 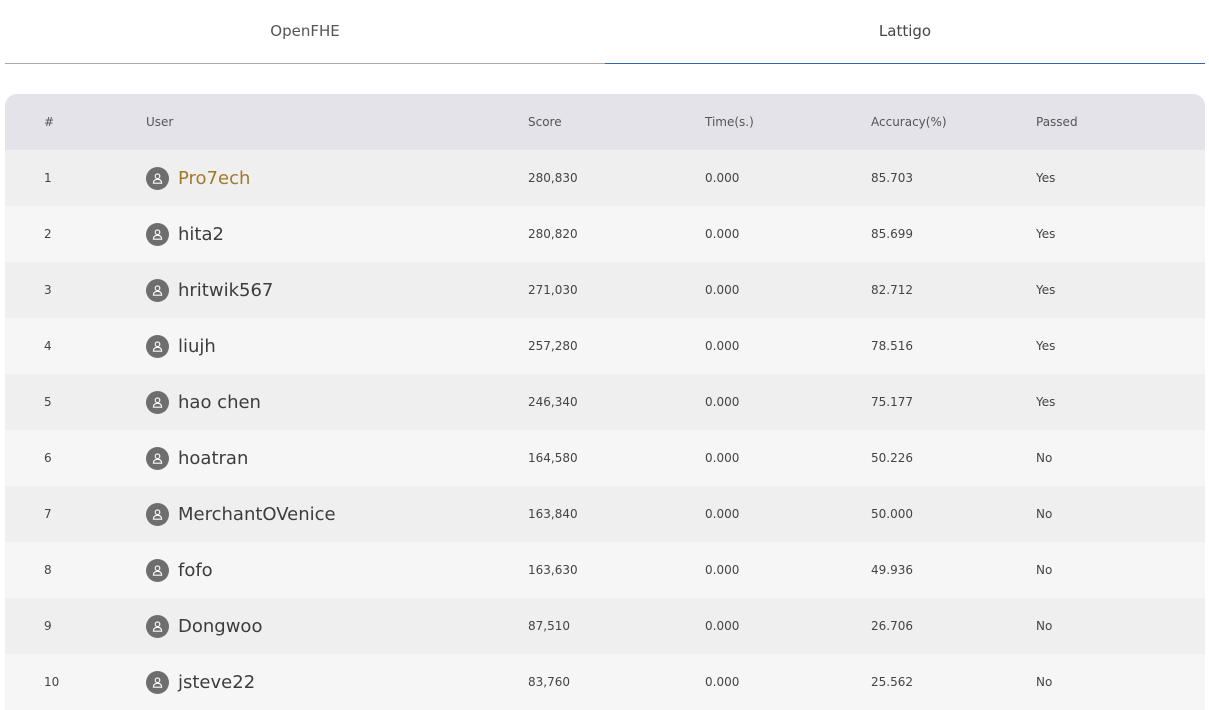 I want to click on username: hoatran, so click(x=213, y=458).